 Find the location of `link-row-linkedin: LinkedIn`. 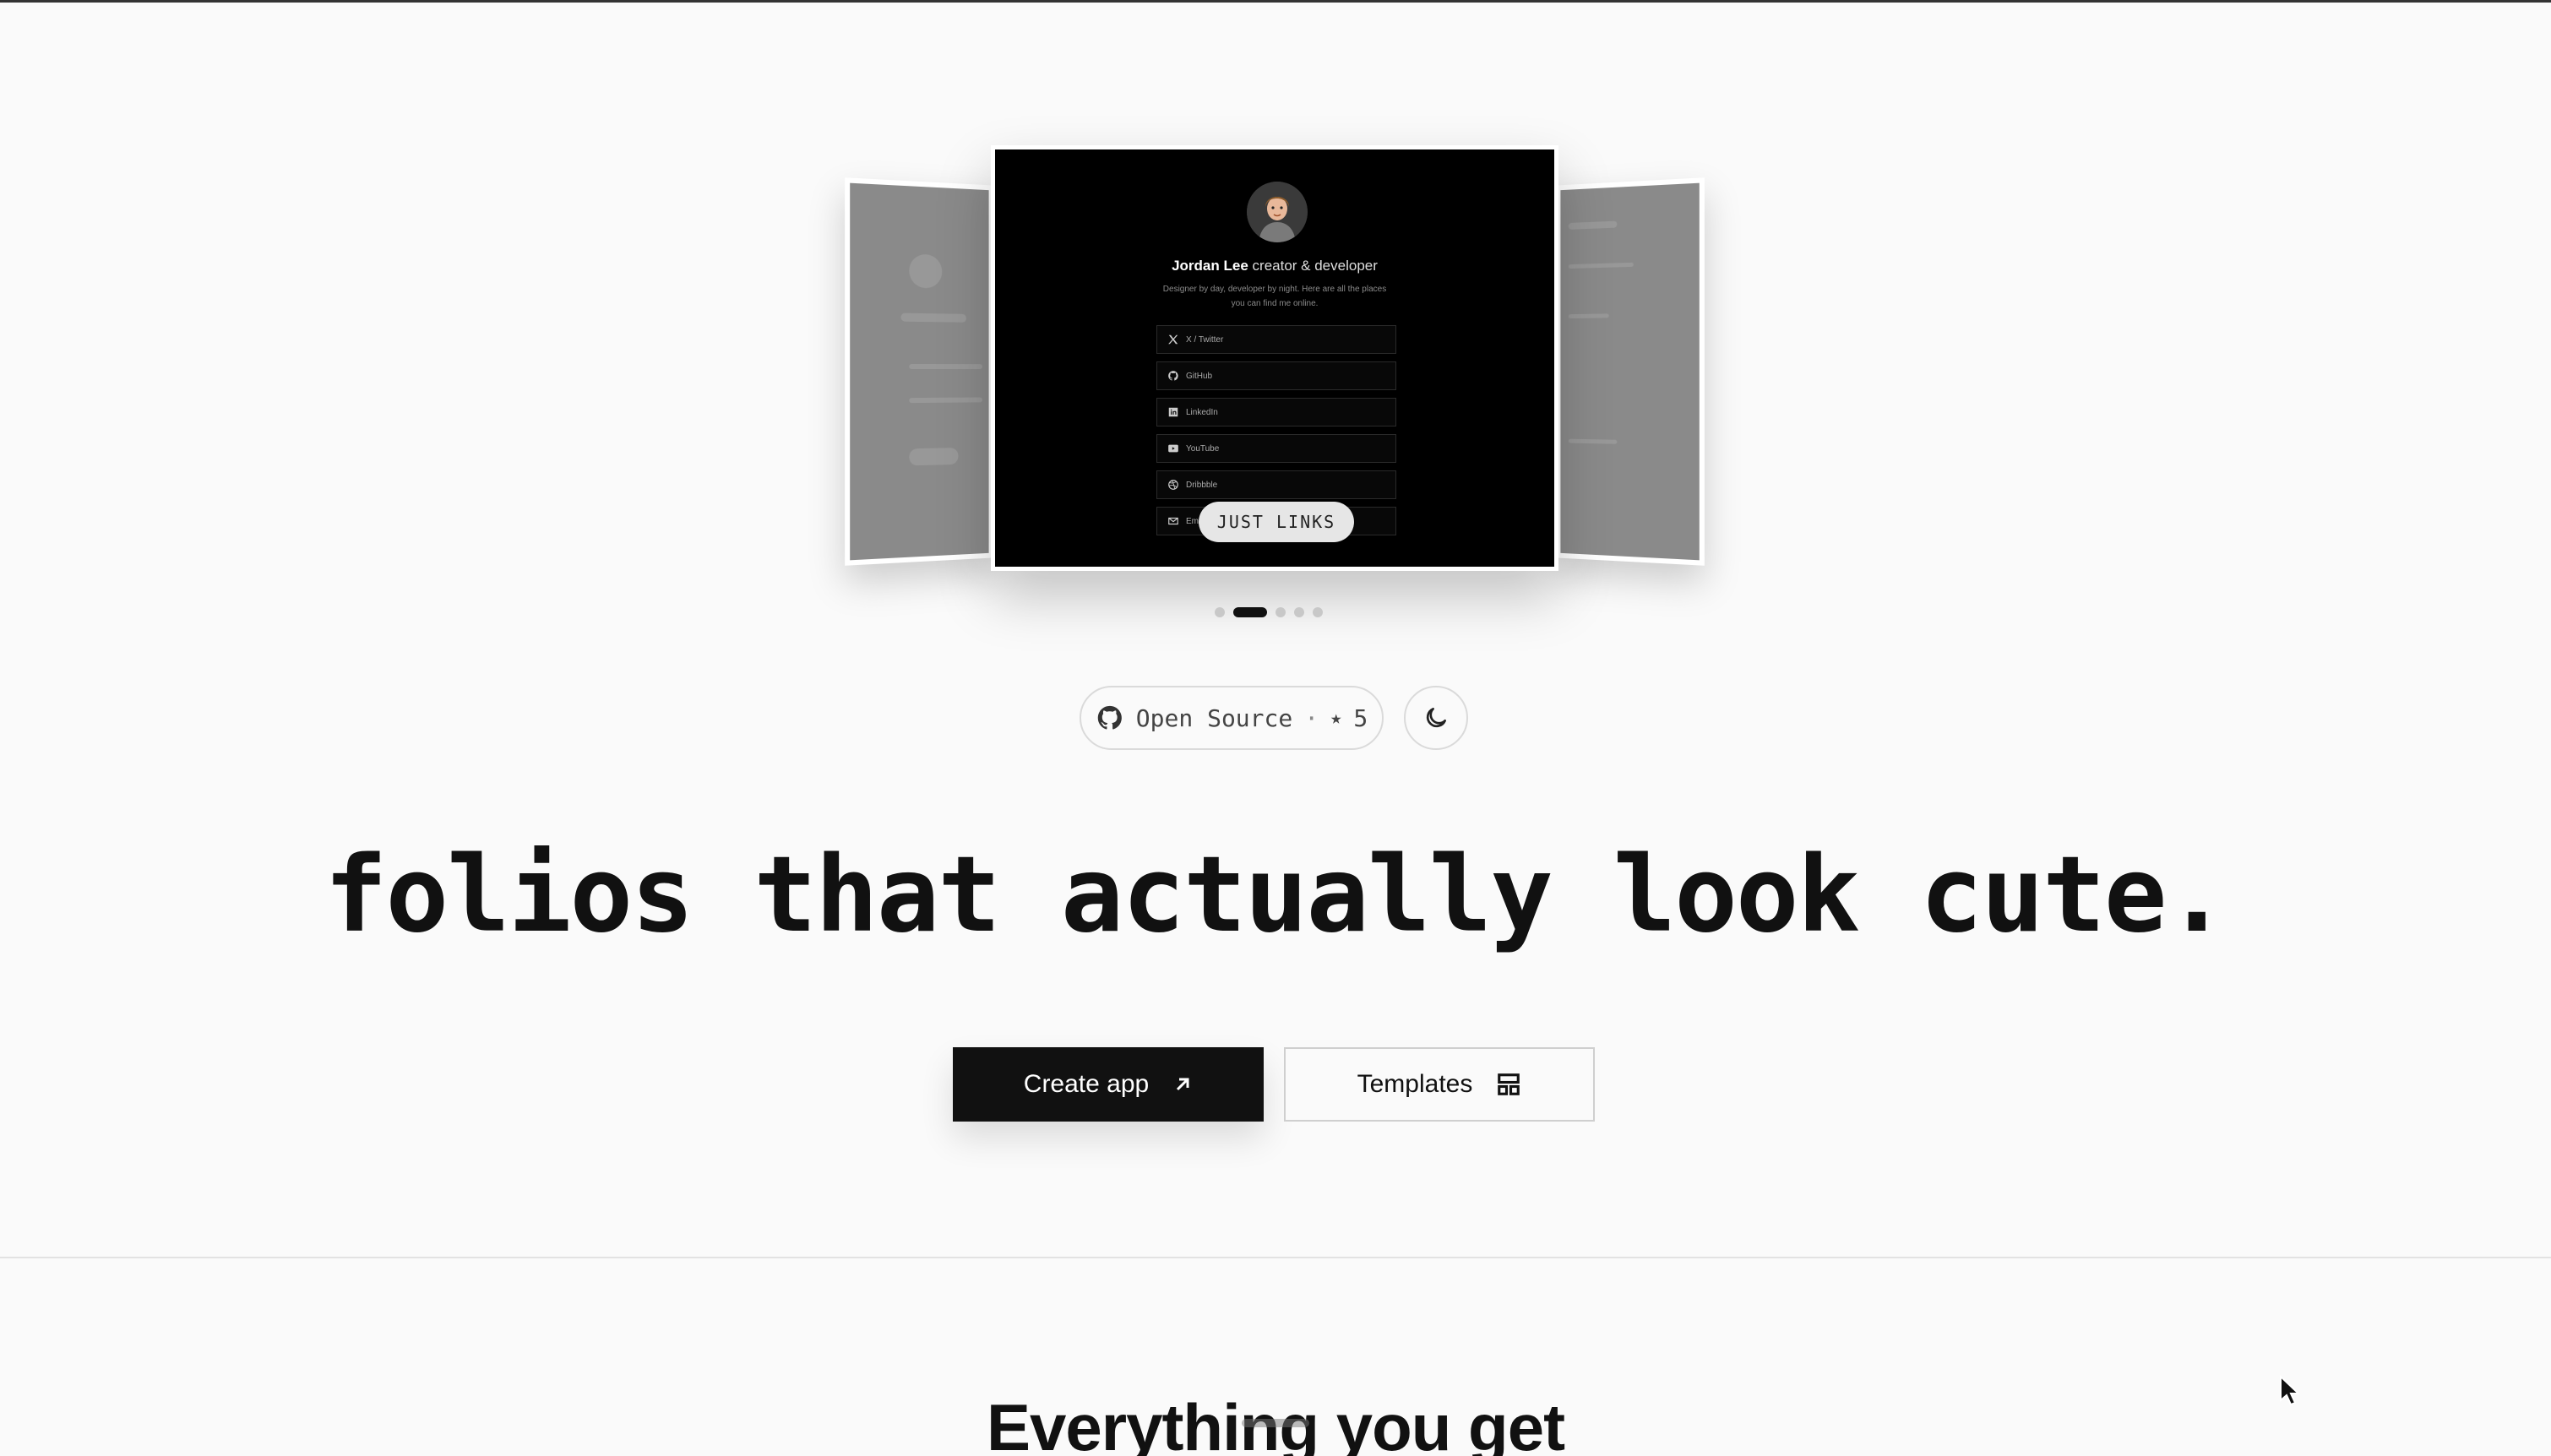

link-row-linkedin: LinkedIn is located at coordinates (1276, 412).